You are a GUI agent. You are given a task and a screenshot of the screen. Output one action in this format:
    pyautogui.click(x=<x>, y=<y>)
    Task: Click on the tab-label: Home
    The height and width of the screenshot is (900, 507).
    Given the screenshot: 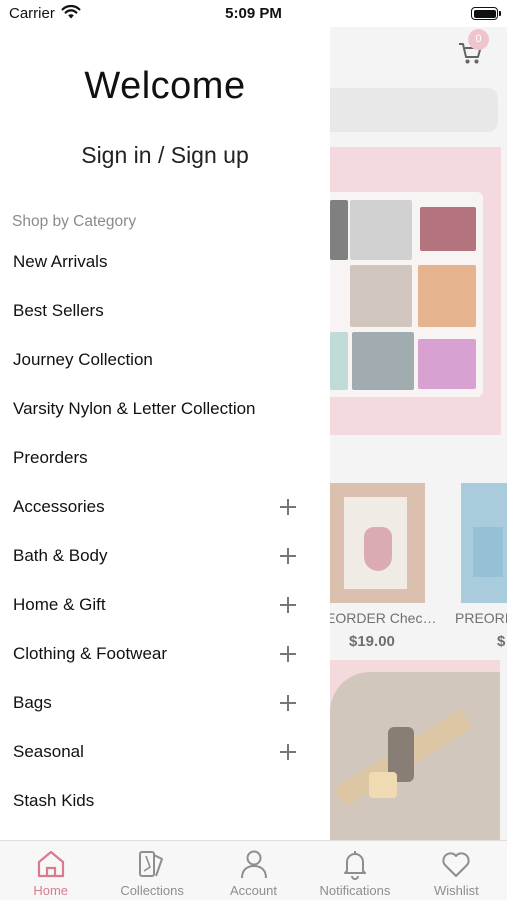 What is the action you would take?
    pyautogui.click(x=51, y=890)
    